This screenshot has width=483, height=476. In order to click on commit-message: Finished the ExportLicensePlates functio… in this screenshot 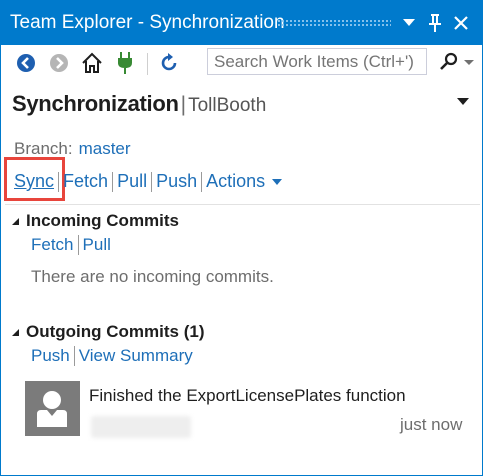, I will do `click(247, 396)`.